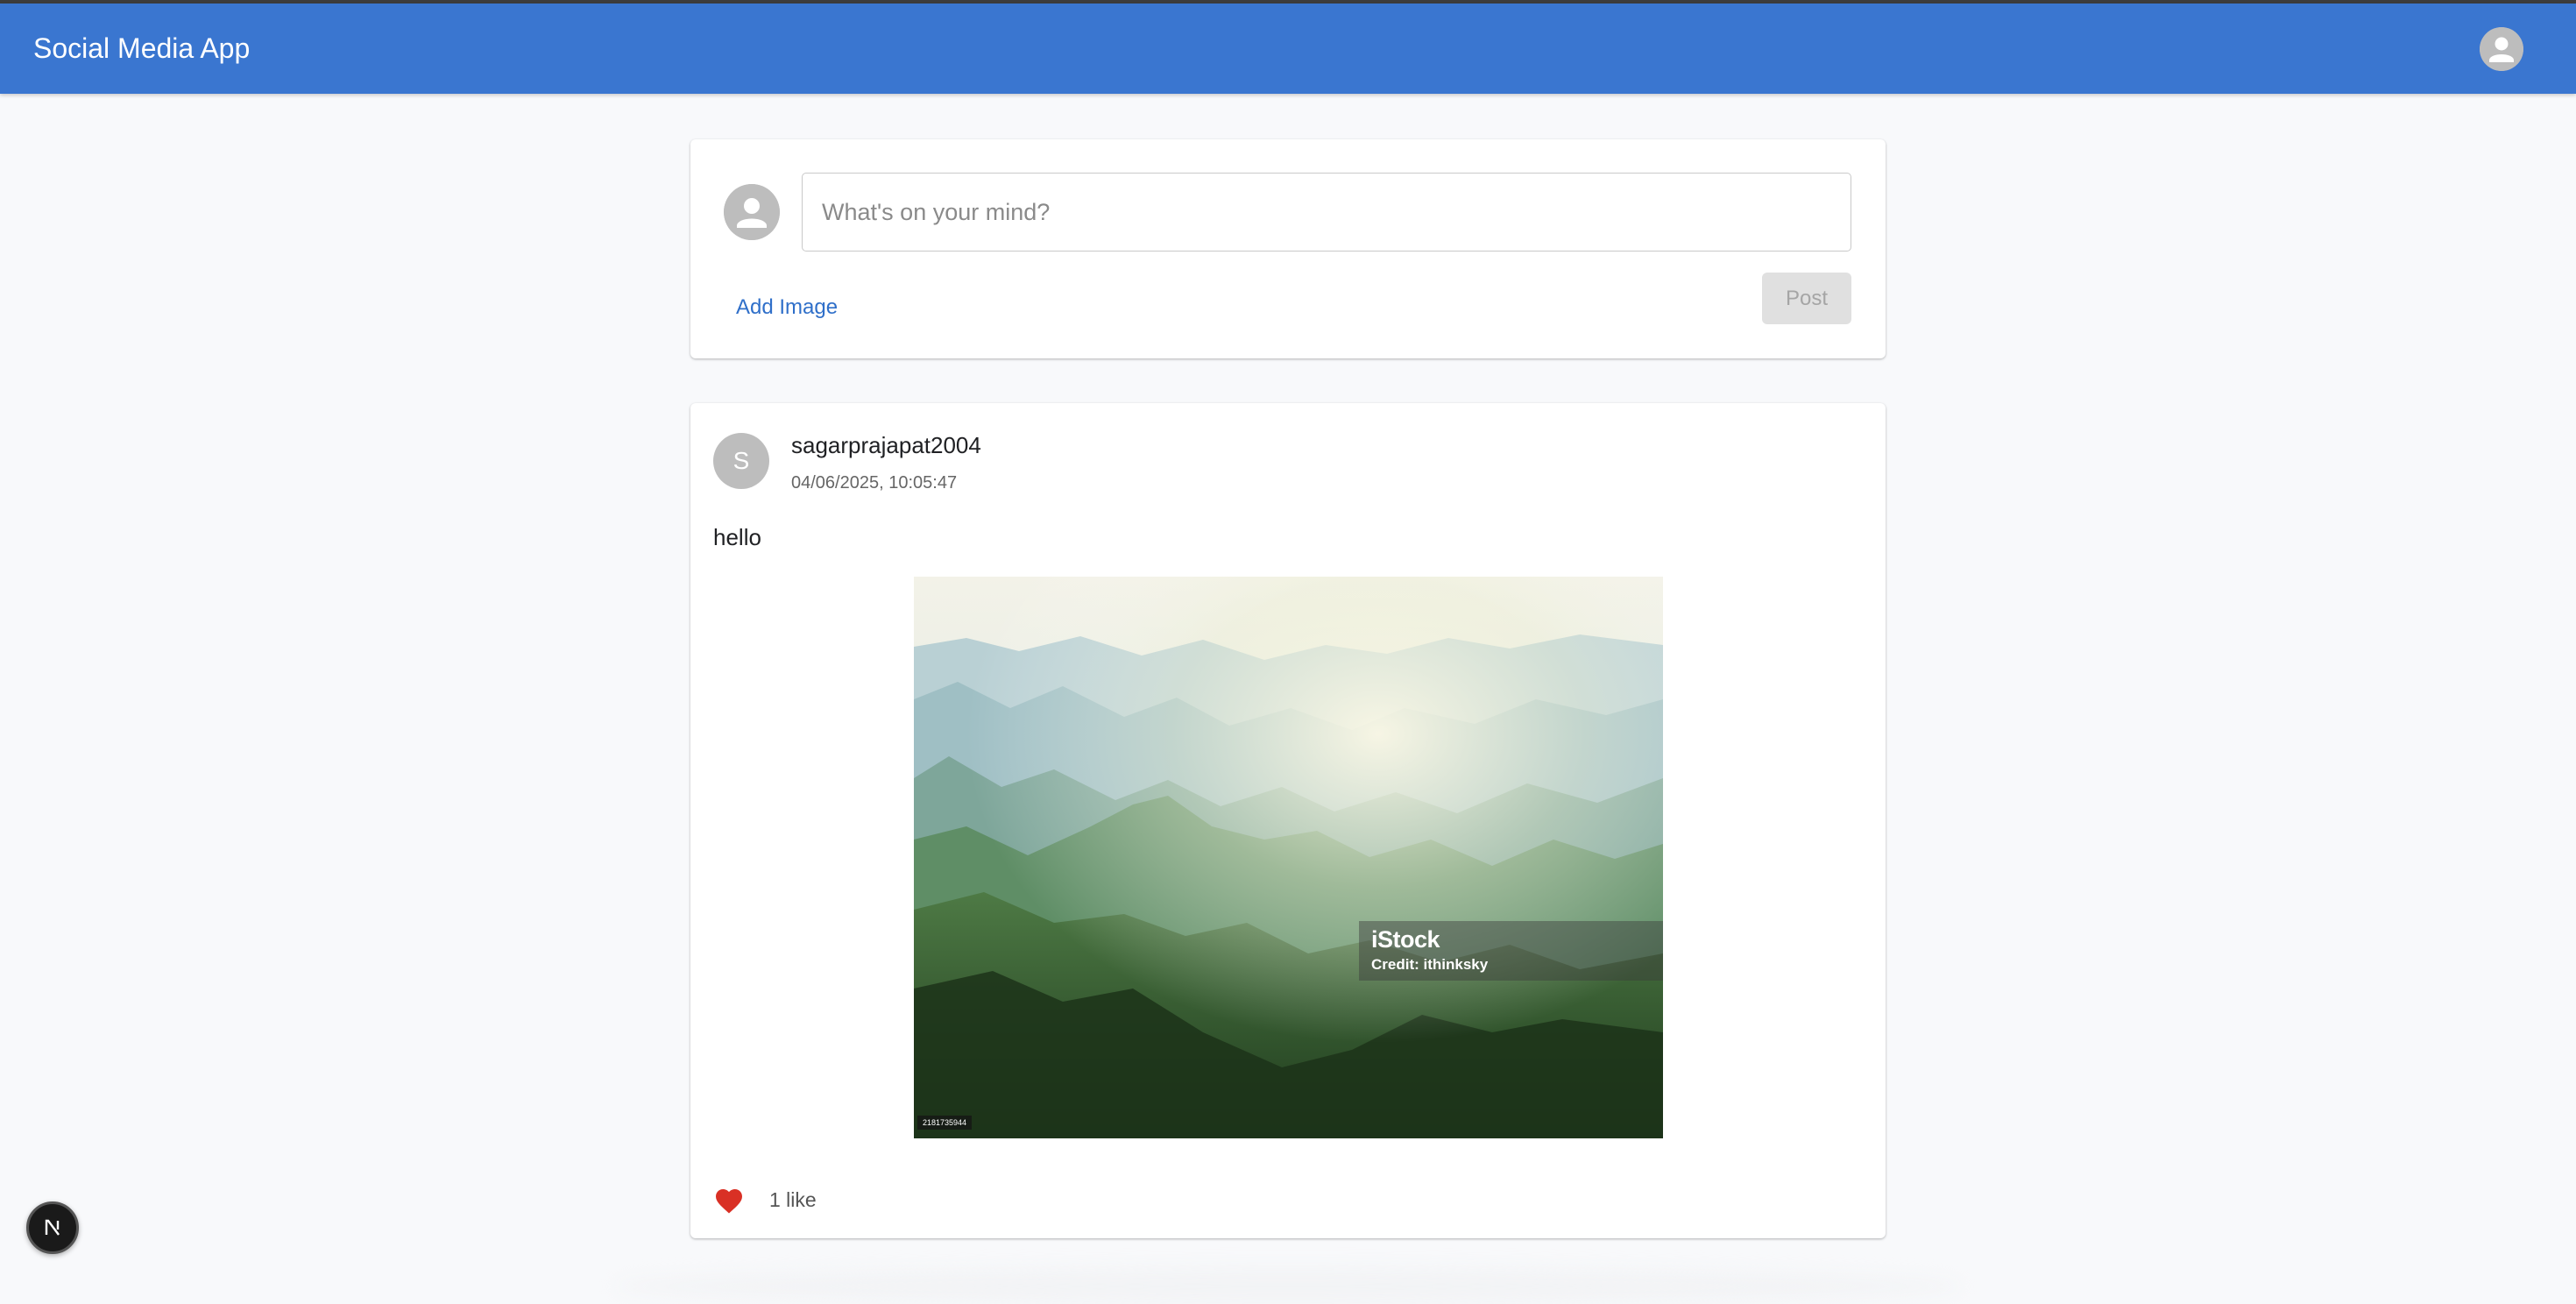  I want to click on mountain-landscape-image, so click(1288, 857).